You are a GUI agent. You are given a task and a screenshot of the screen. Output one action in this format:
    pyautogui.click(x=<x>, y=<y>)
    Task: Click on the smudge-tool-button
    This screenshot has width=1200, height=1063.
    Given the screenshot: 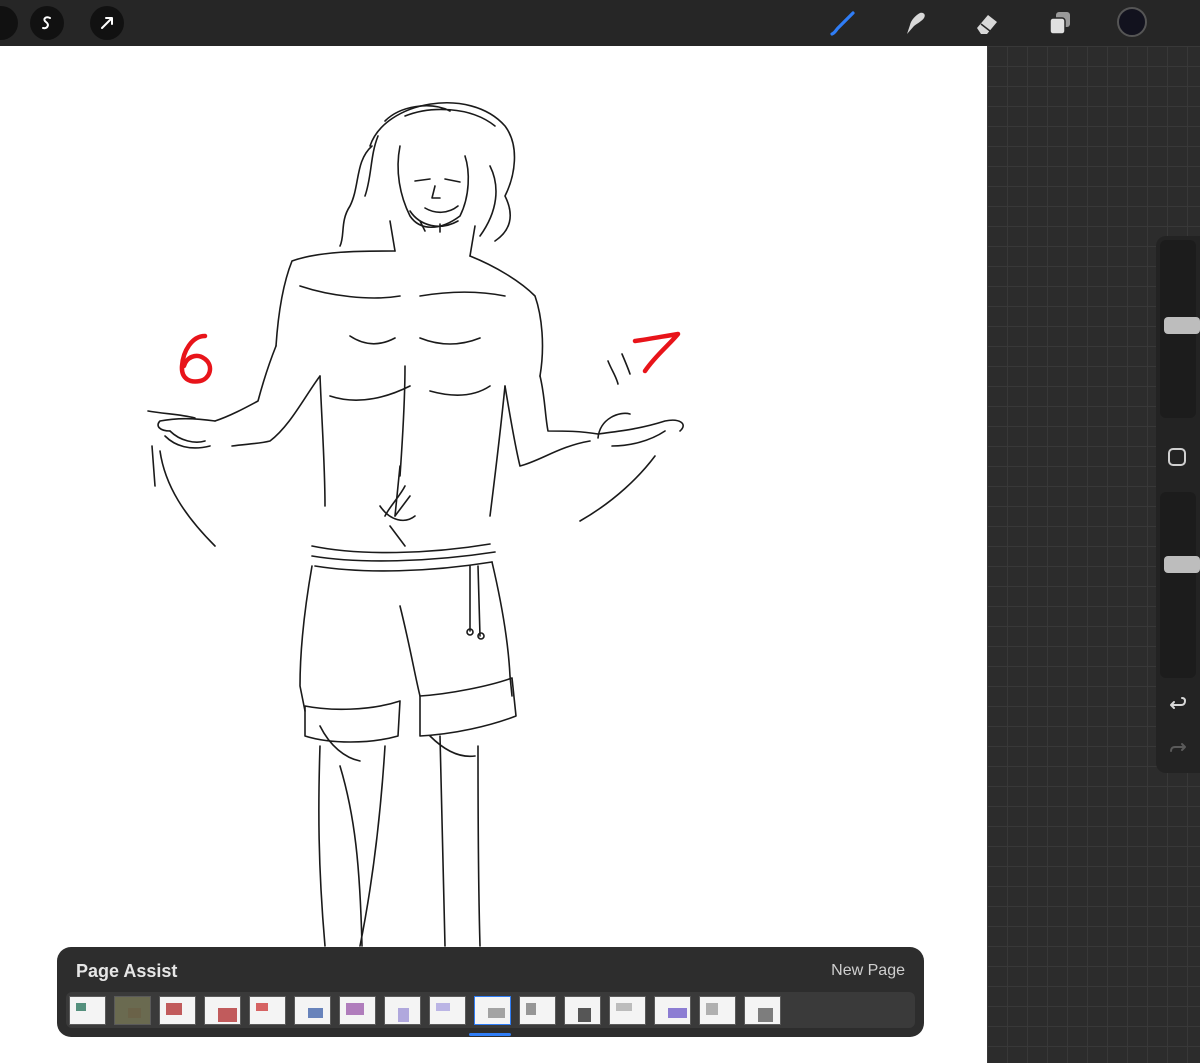 What is the action you would take?
    pyautogui.click(x=915, y=23)
    